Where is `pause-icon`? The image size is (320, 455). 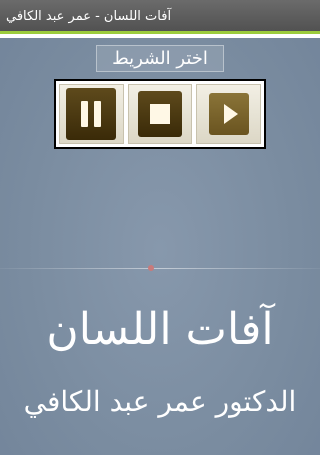 pause-icon is located at coordinates (91, 114).